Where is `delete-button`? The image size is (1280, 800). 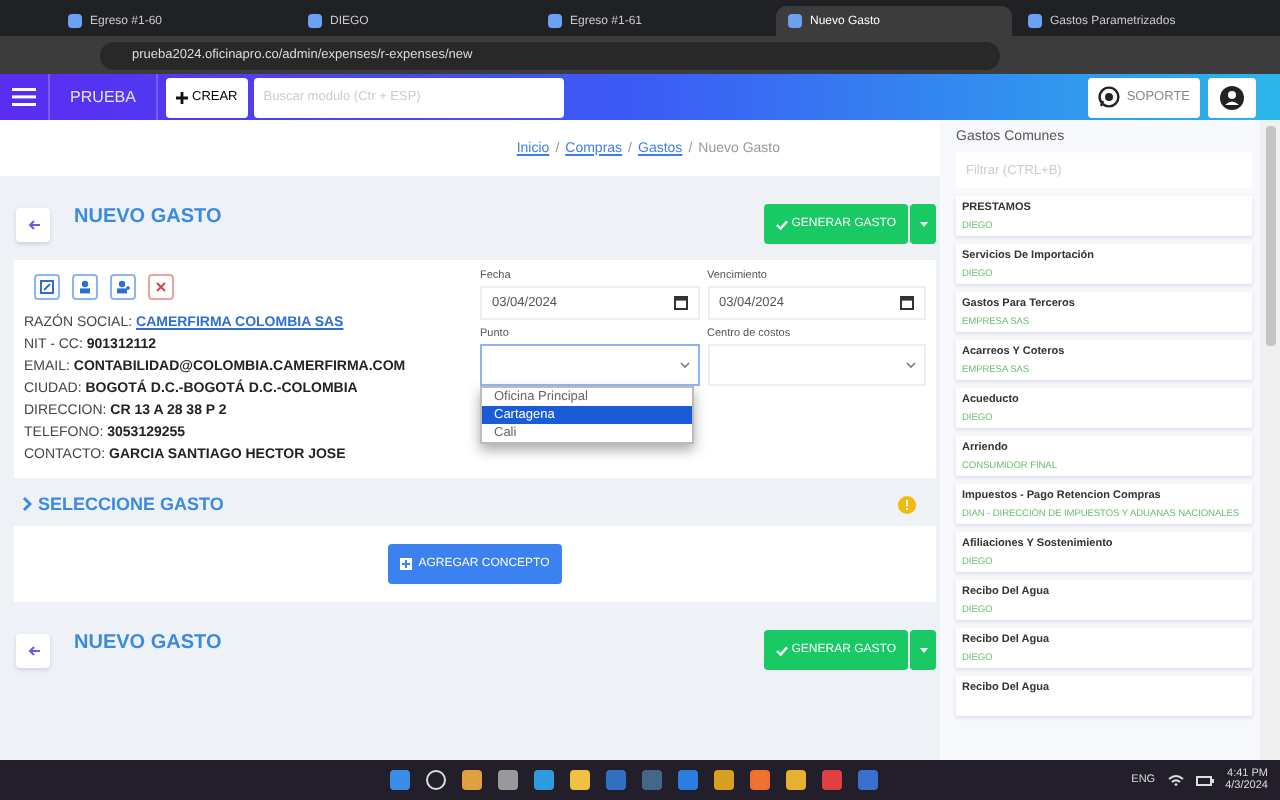 delete-button is located at coordinates (161, 287).